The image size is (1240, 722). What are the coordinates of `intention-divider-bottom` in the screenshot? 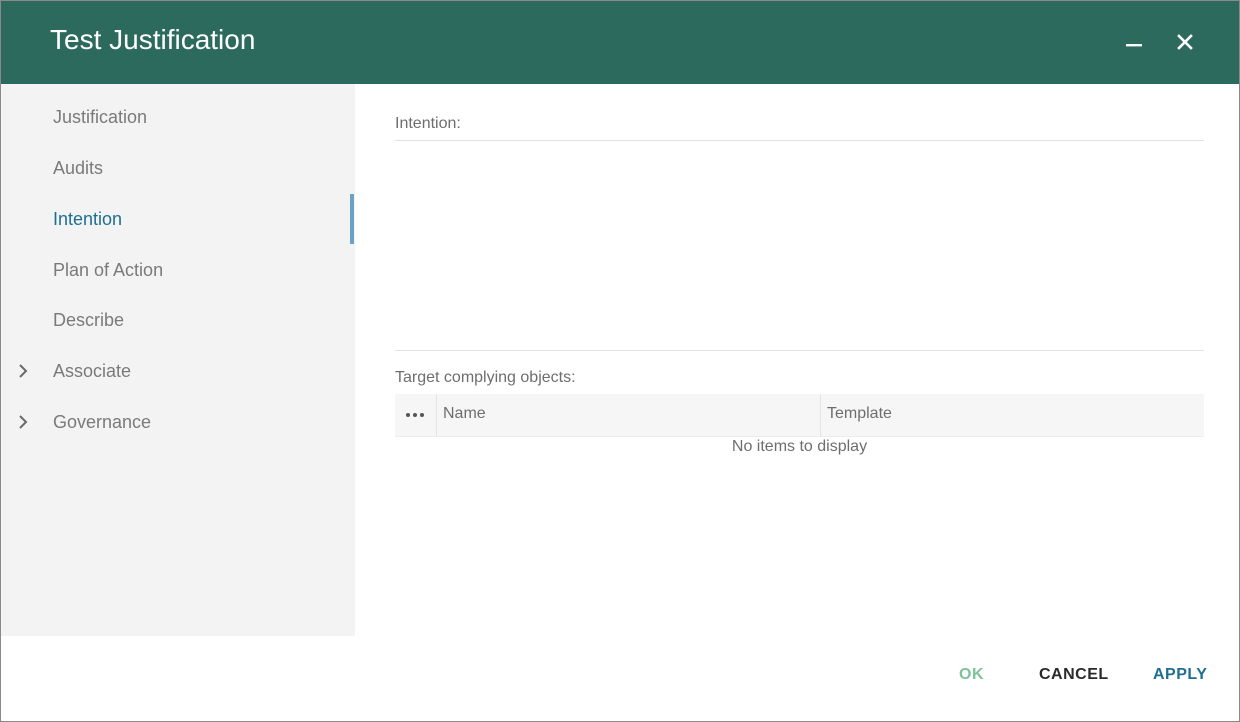 It's located at (799, 350).